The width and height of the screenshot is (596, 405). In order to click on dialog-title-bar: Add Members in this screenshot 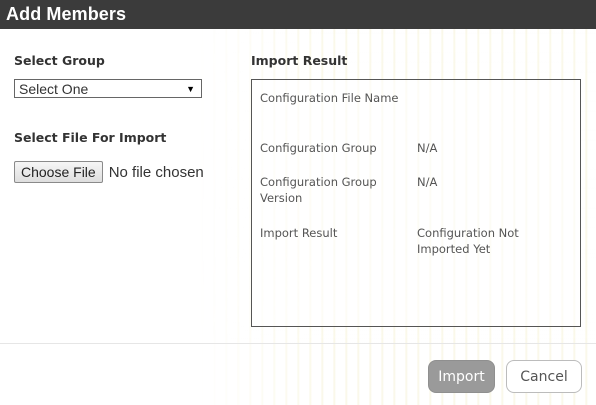, I will do `click(298, 14)`.